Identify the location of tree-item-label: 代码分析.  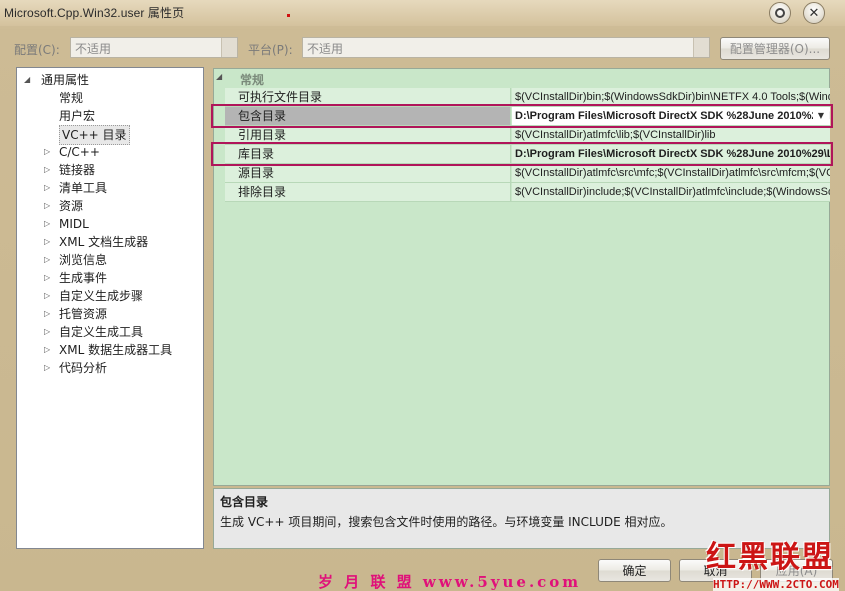
(83, 368).